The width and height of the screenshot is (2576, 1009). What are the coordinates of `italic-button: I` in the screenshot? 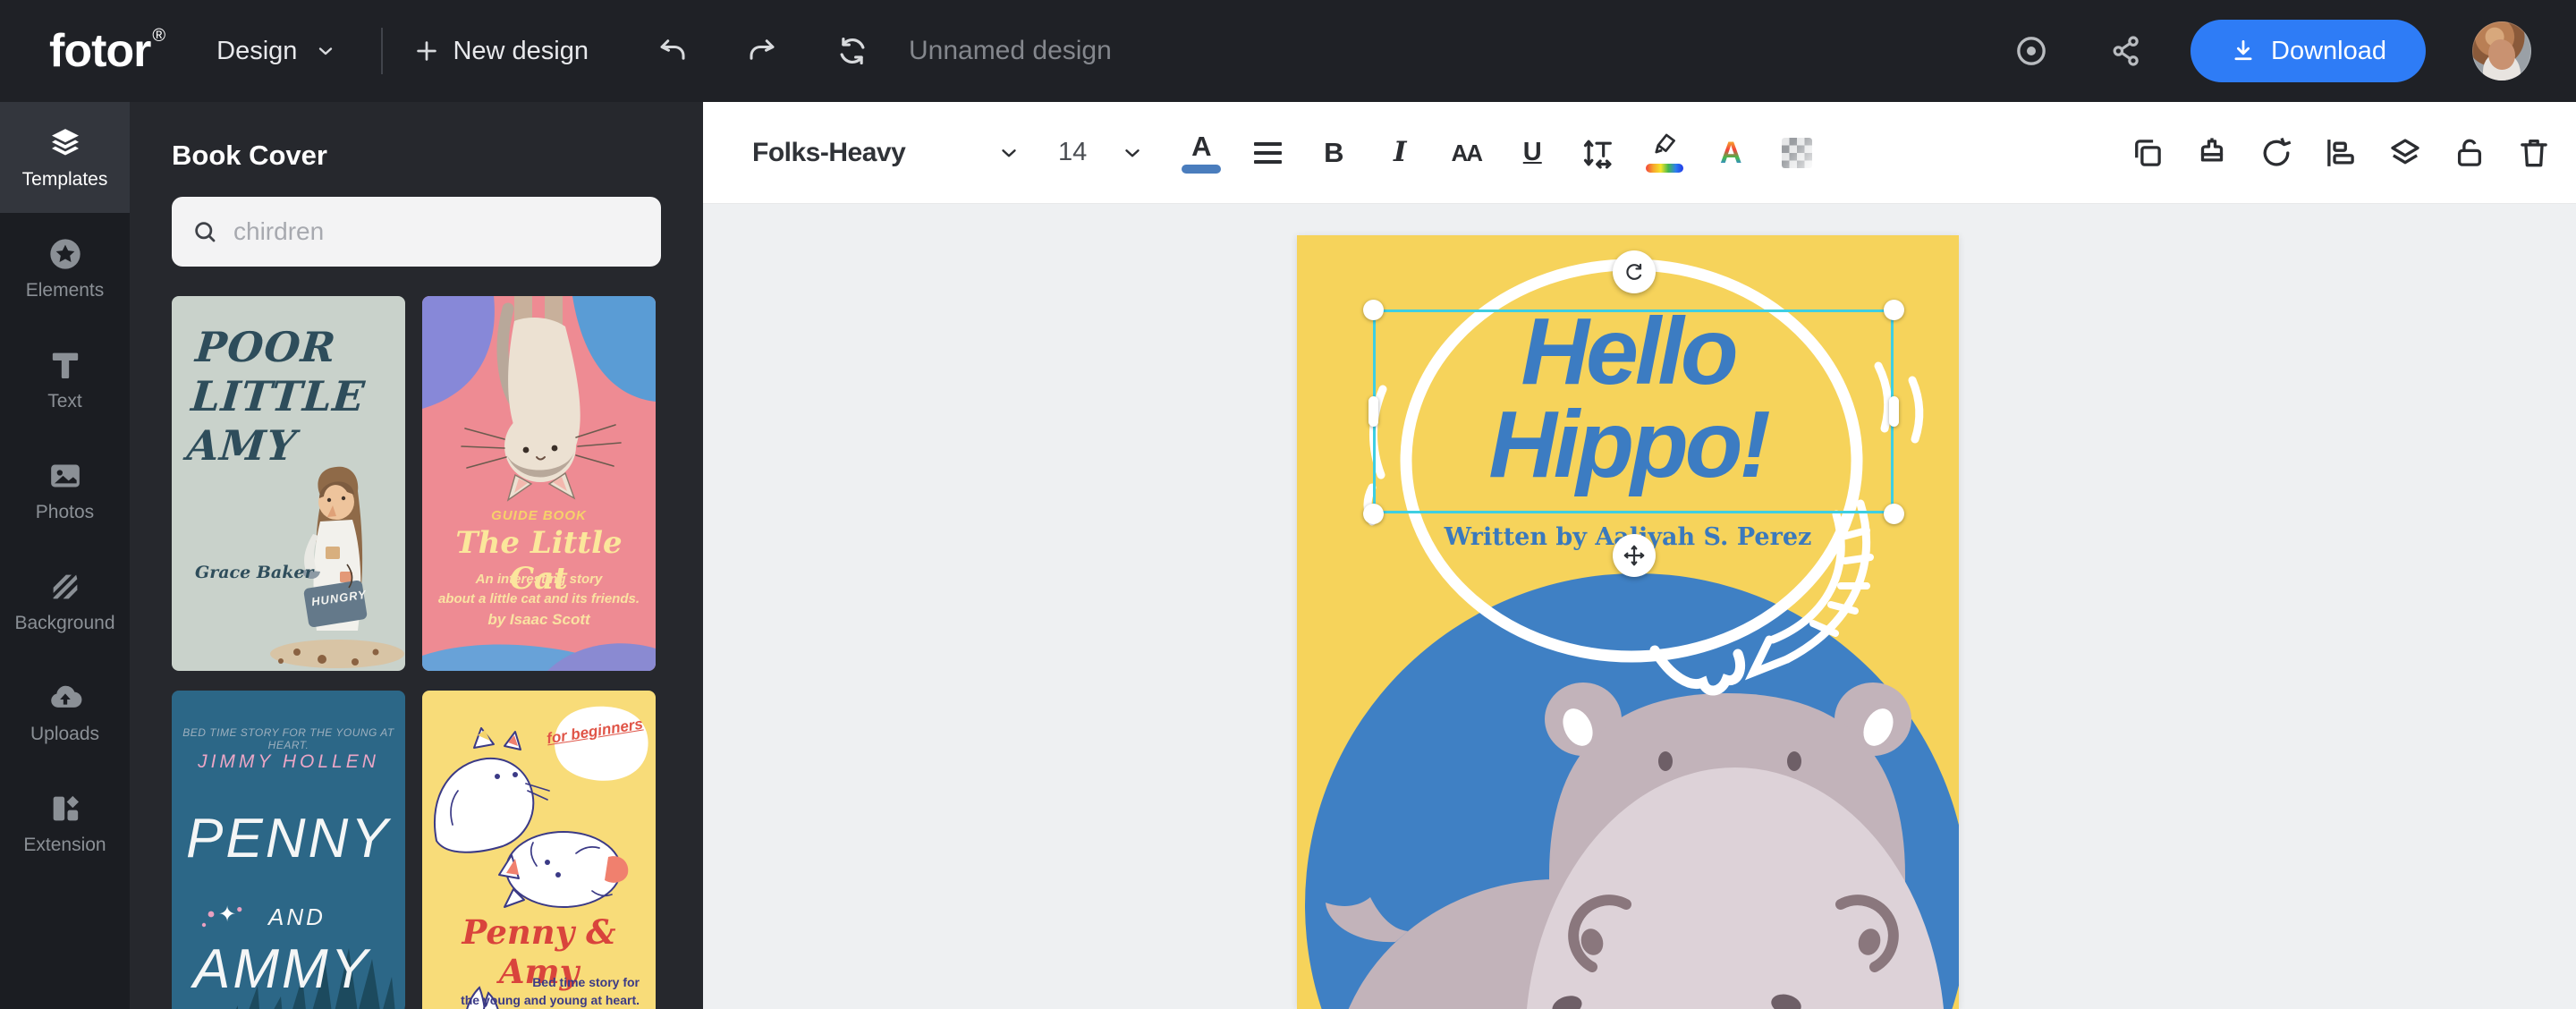 It's located at (1399, 153).